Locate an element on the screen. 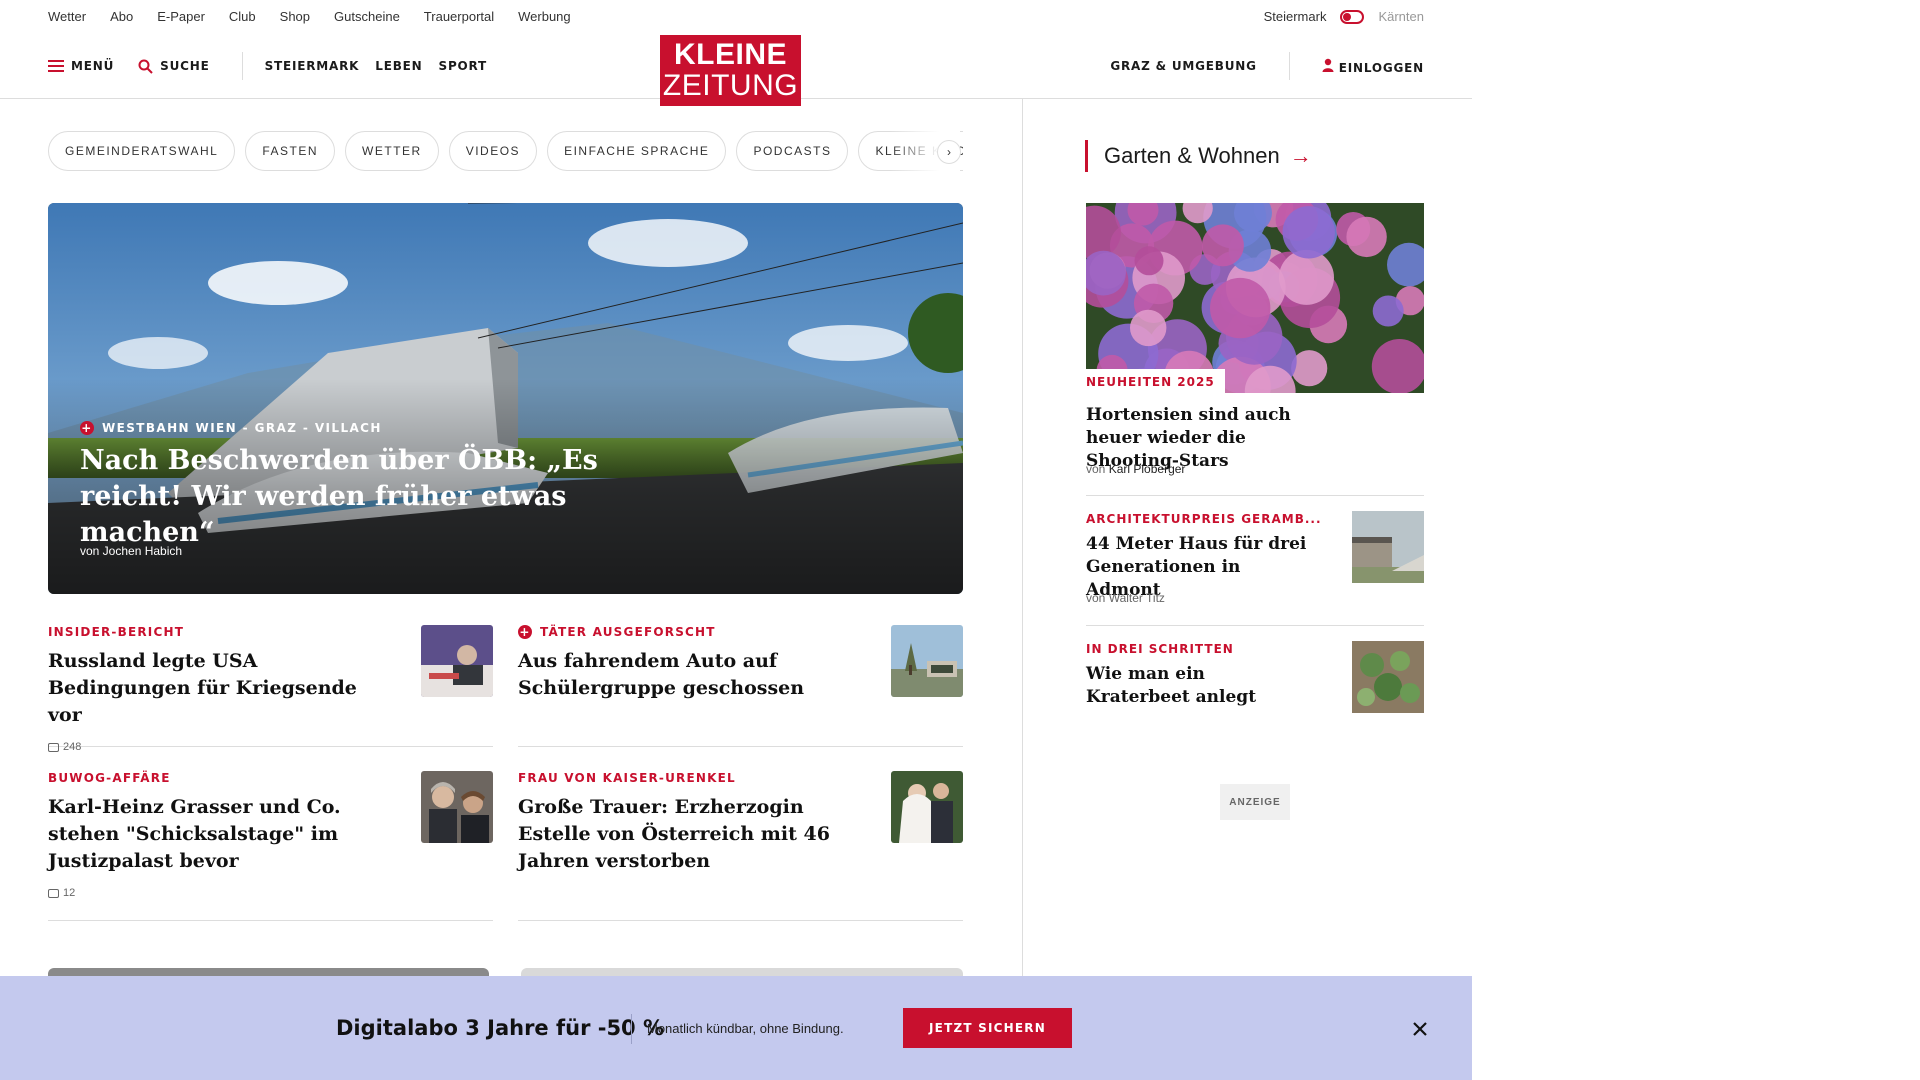 This screenshot has width=1920, height=1080. column-divider is located at coordinates (1022, 589).